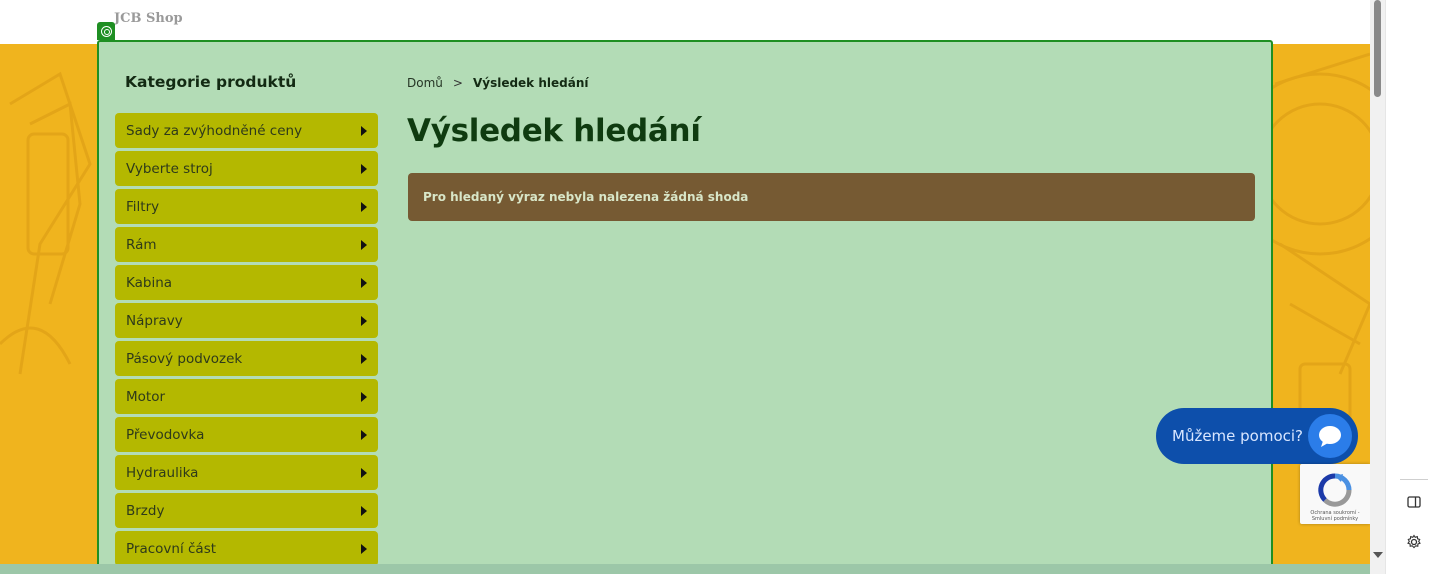 This screenshot has height=574, width=1440. Describe the element at coordinates (554, 131) in the screenshot. I see `page-title: Výsledek hledání` at that location.